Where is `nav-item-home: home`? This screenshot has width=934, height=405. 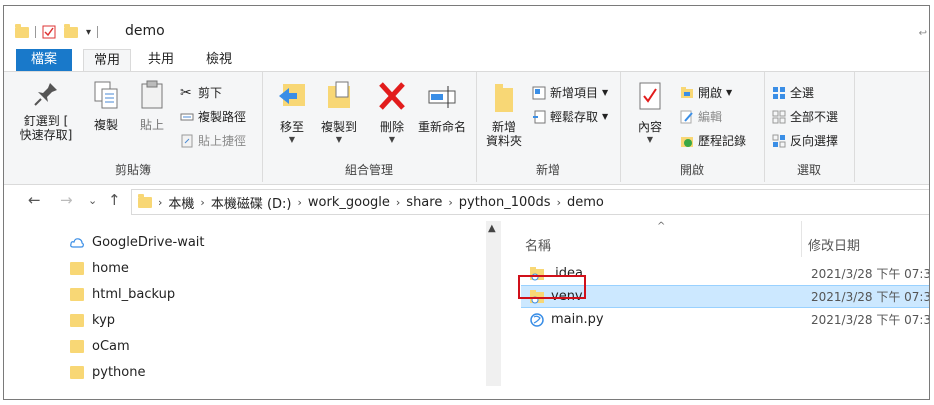
nav-item-home: home is located at coordinates (99, 268).